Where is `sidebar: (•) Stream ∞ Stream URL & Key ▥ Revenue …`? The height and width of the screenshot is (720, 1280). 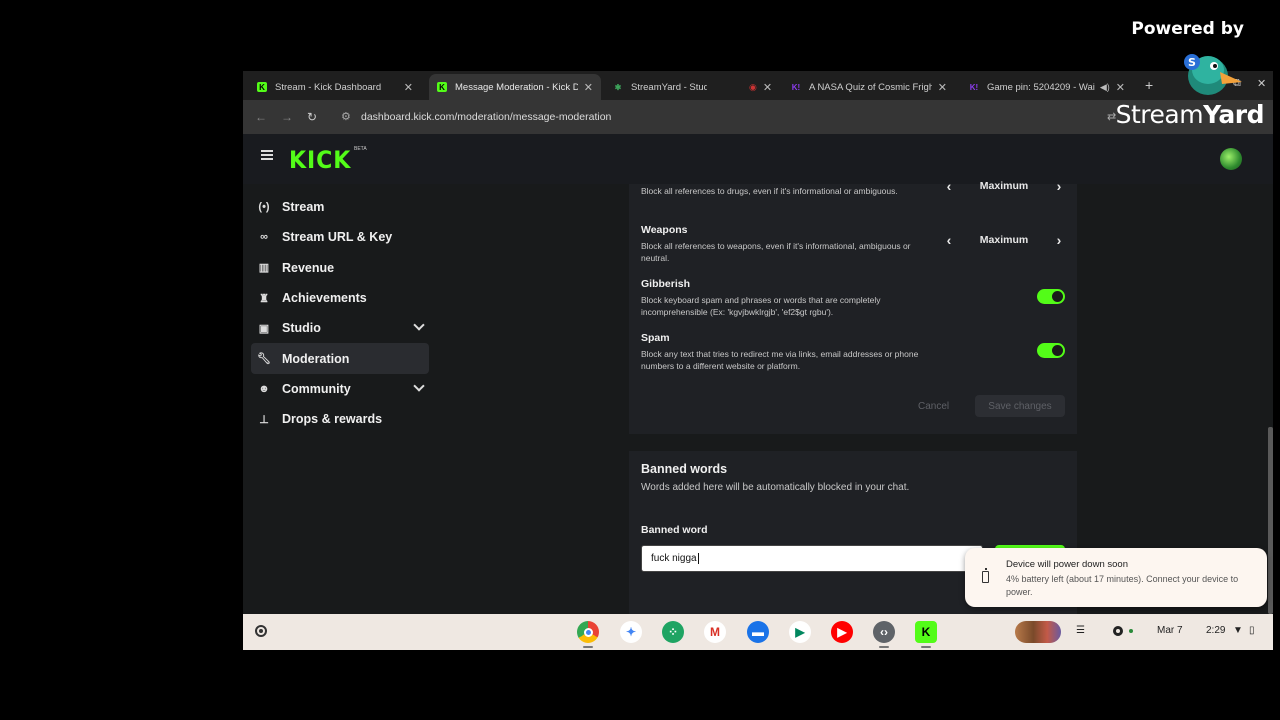
sidebar: (•) Stream ∞ Stream URL & Key ▥ Revenue … is located at coordinates (340, 313).